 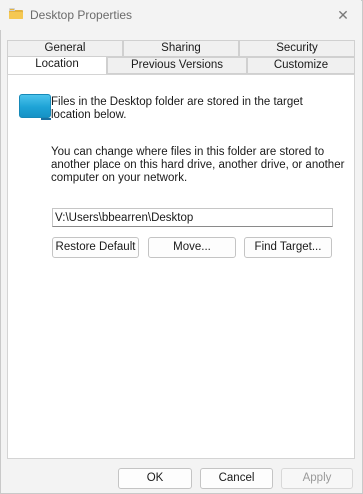 What do you see at coordinates (81, 15) in the screenshot?
I see `window-title: Desktop Properties` at bounding box center [81, 15].